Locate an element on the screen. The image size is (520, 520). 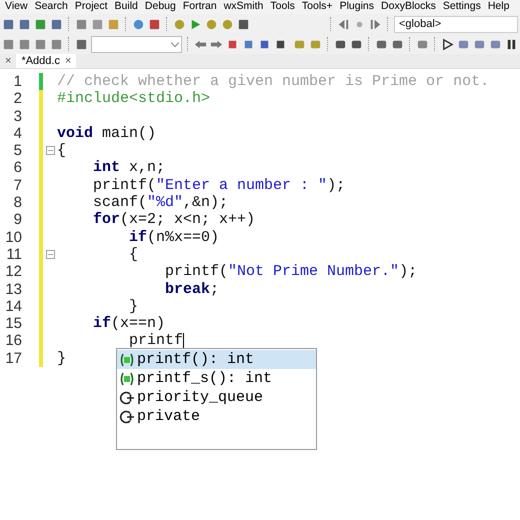
menu-item: Plugins is located at coordinates (357, 7).